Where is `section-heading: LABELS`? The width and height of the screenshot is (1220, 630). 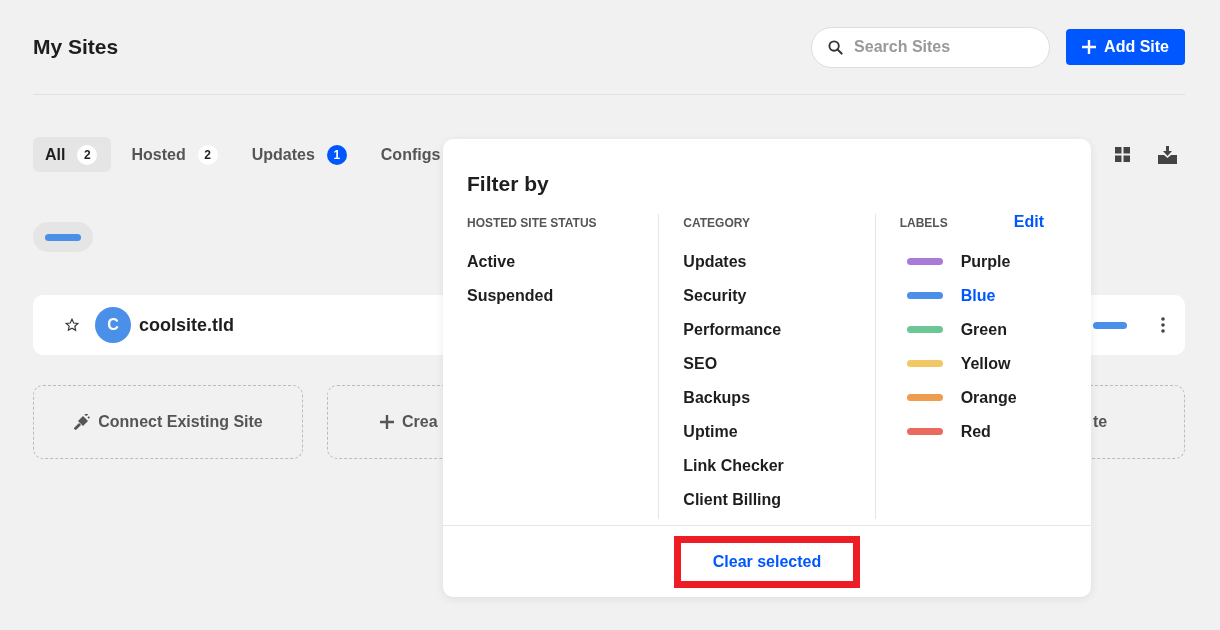 section-heading: LABELS is located at coordinates (923, 223).